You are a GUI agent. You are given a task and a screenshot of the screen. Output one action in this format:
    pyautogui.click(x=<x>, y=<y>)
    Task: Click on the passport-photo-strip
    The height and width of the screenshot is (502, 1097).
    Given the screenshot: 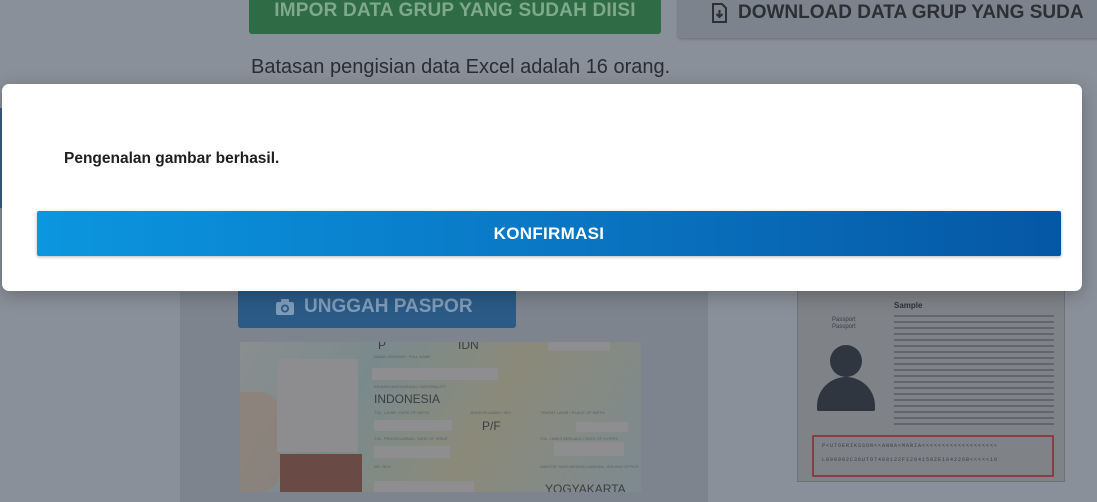 What is the action you would take?
    pyautogui.click(x=321, y=473)
    